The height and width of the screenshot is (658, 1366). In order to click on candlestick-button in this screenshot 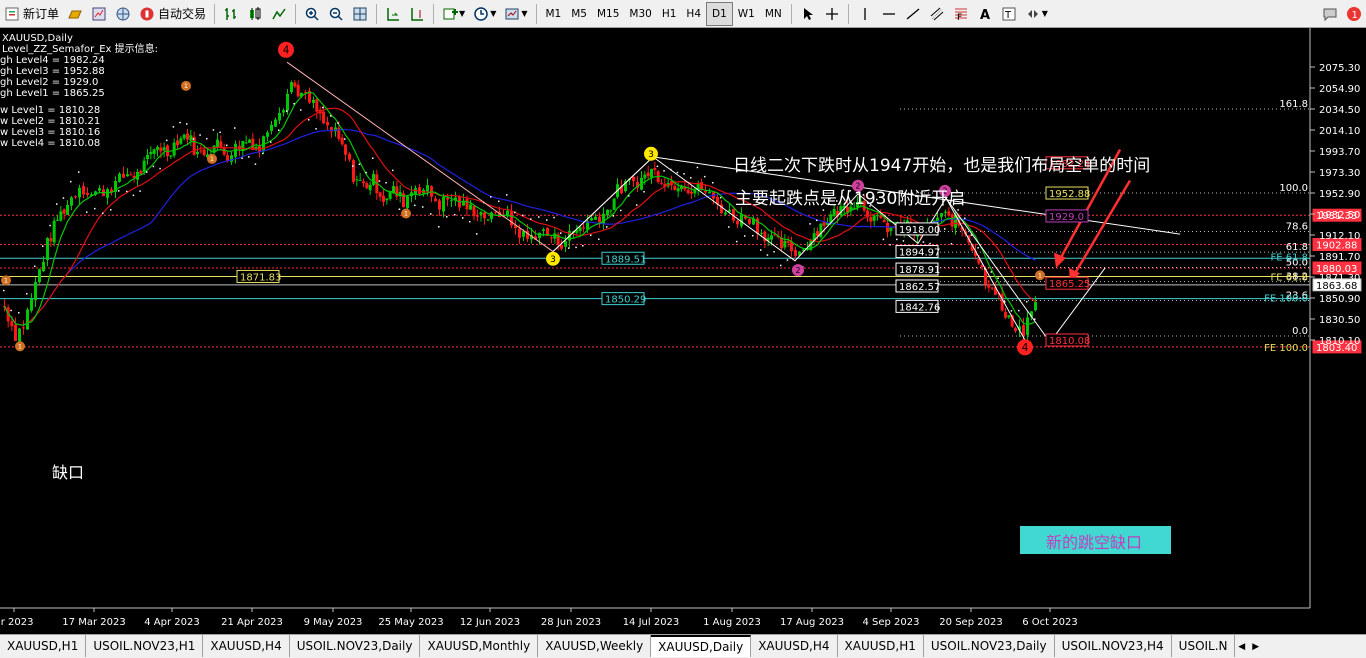, I will do `click(255, 13)`.